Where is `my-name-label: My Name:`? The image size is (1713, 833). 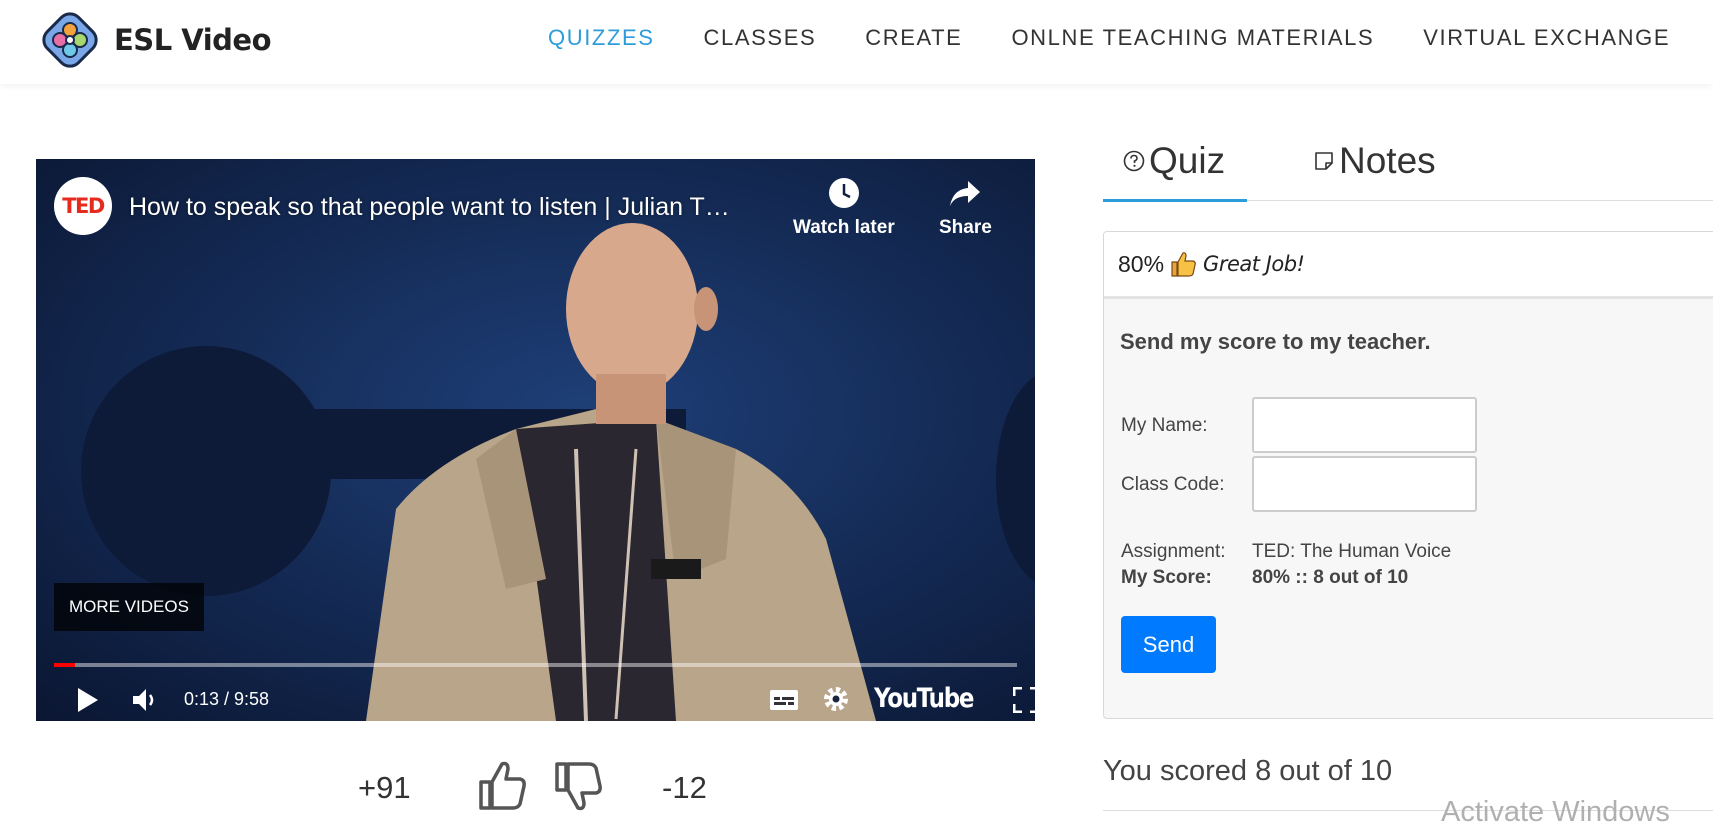
my-name-label: My Name: is located at coordinates (1164, 425).